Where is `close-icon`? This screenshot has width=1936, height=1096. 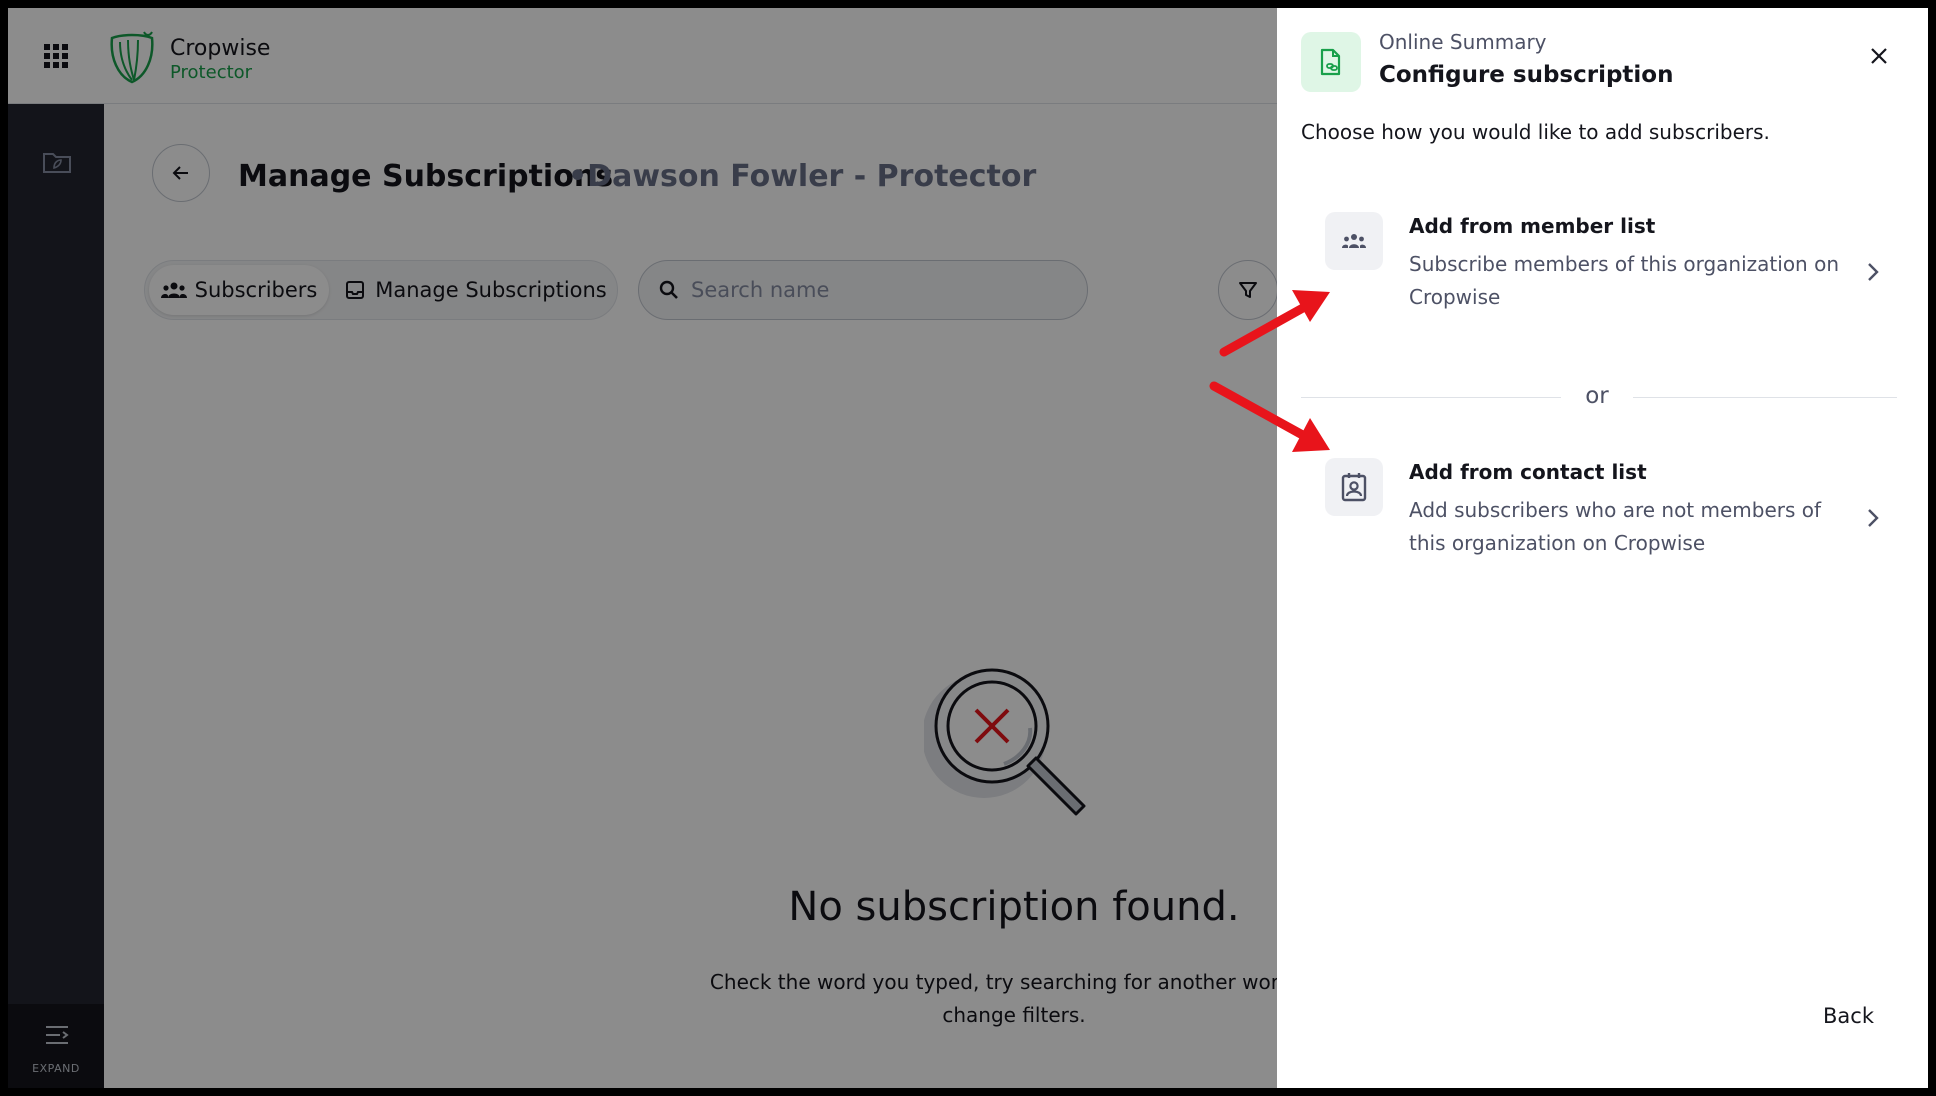 close-icon is located at coordinates (1879, 56).